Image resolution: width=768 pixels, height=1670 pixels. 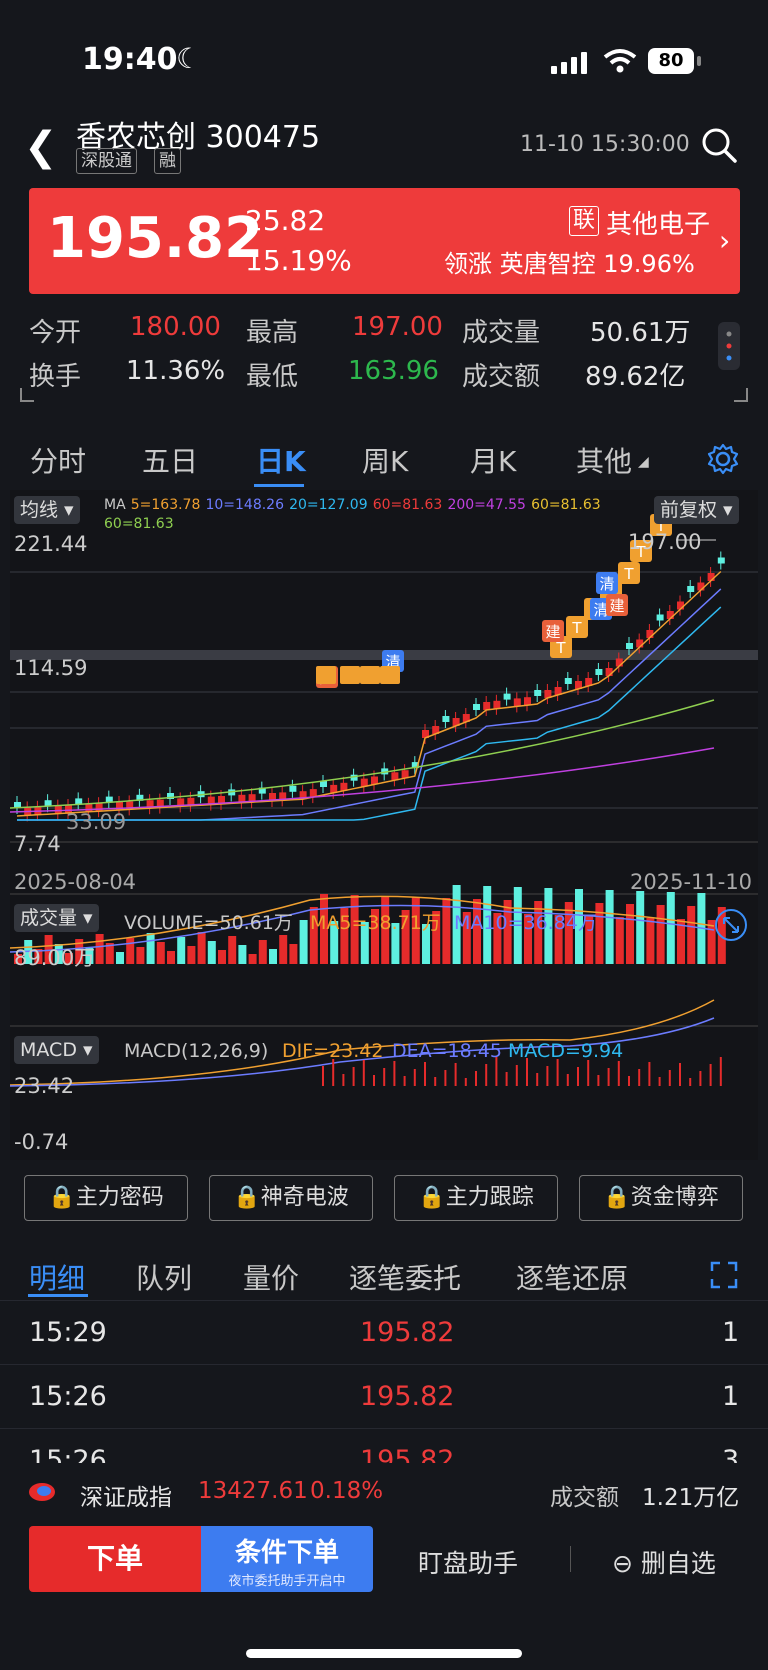 What do you see at coordinates (661, 1198) in the screenshot?
I see `tool-fund-game: 🔒资金博弈` at bounding box center [661, 1198].